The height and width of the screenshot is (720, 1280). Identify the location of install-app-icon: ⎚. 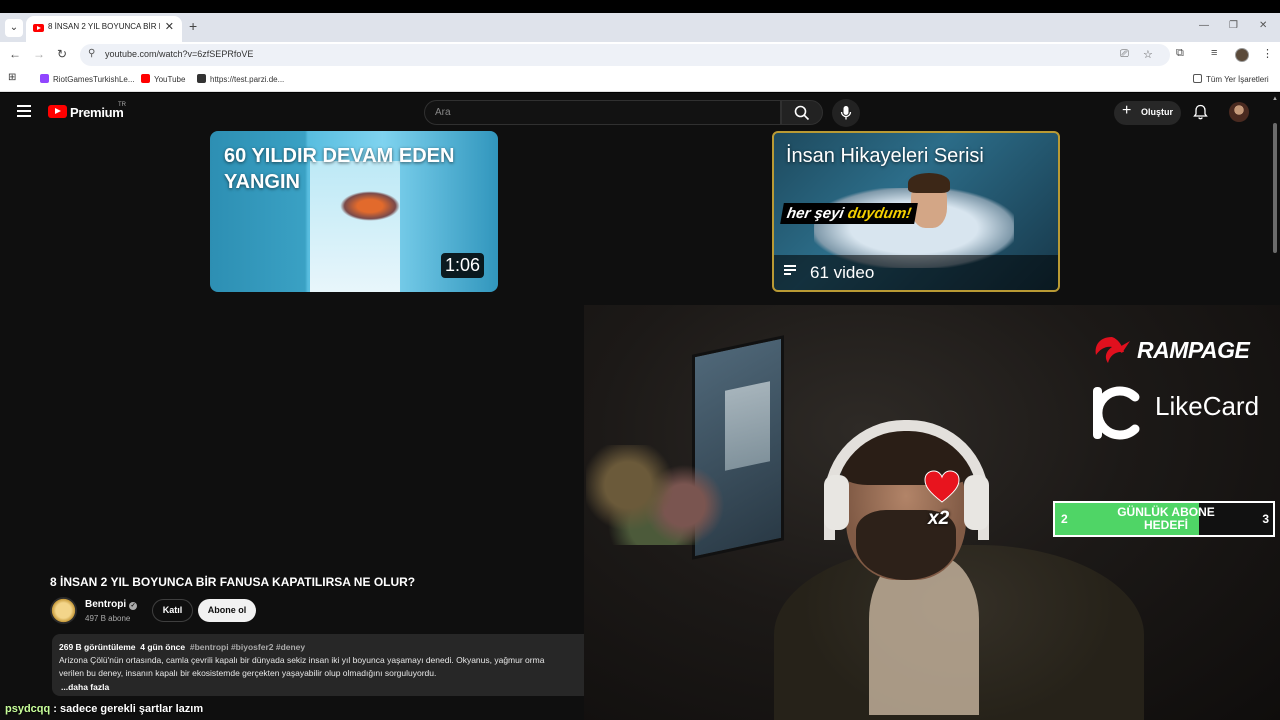
(1124, 54).